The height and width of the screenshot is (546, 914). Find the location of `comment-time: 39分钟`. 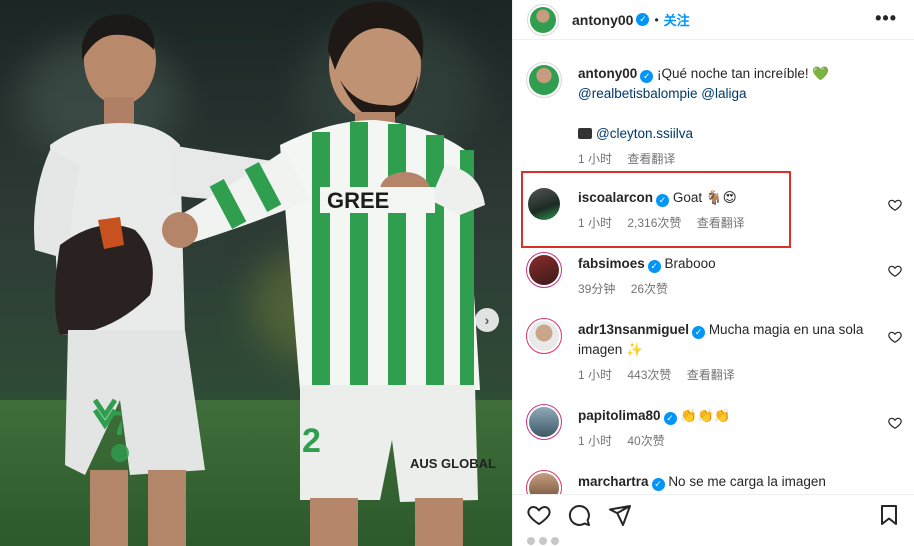

comment-time: 39分钟 is located at coordinates (597, 289).